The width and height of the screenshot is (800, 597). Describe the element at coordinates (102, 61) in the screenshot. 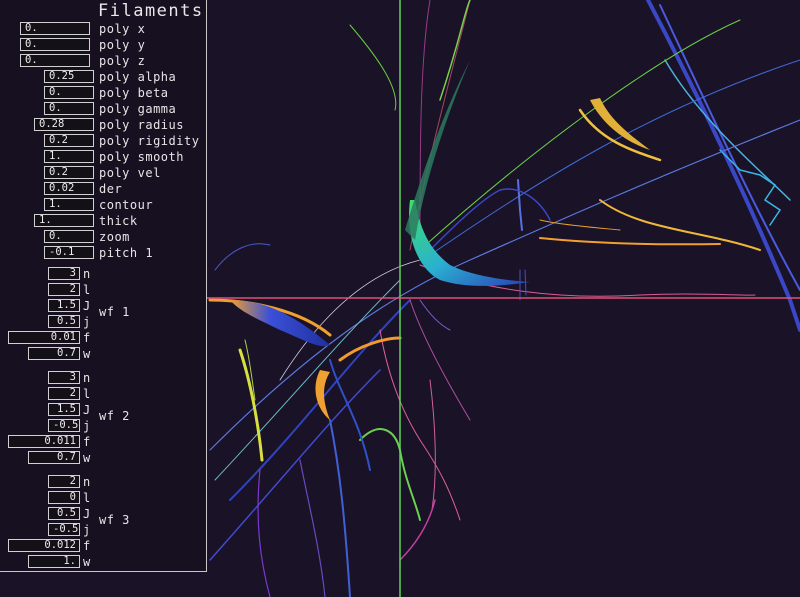

I see `param-row-poly-z: 0. poly z` at that location.